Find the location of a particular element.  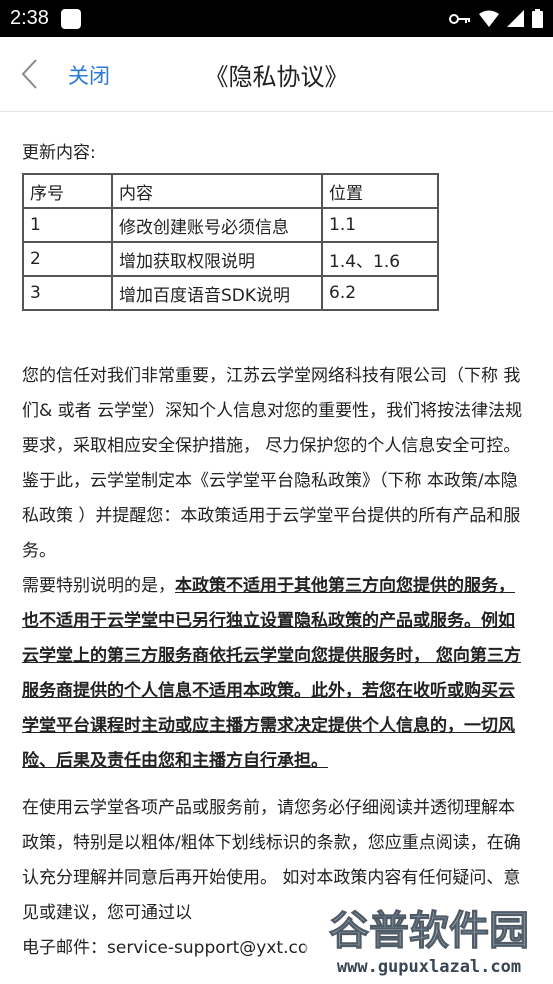

signal-icon is located at coordinates (515, 18).